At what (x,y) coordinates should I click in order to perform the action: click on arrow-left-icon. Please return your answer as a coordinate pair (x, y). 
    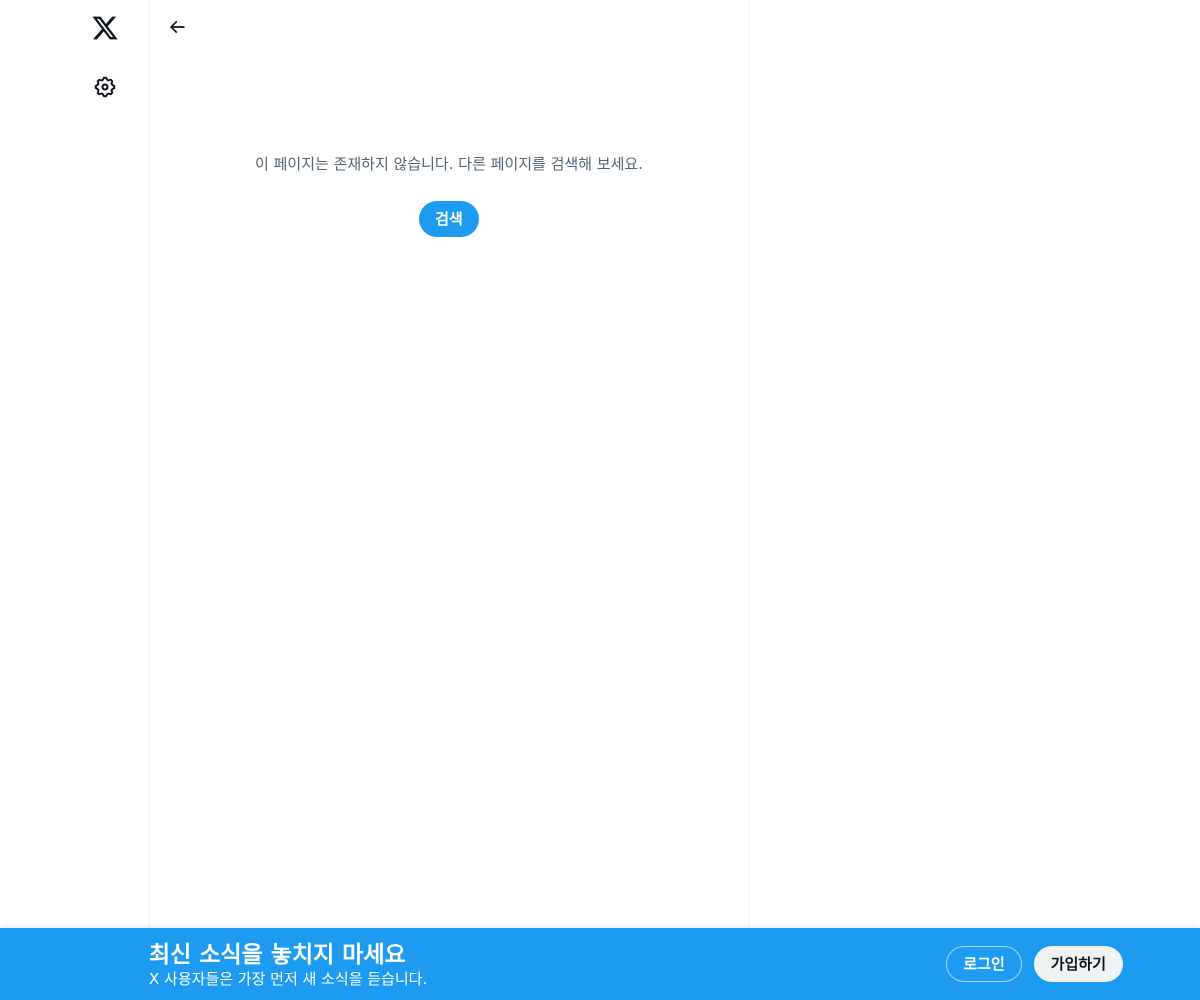
    Looking at the image, I should click on (177, 27).